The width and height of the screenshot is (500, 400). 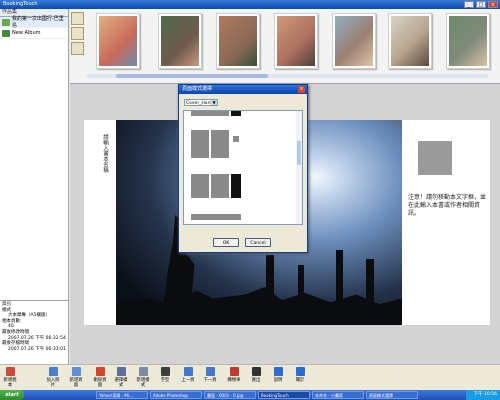 What do you see at coordinates (448, 206) in the screenshot?
I see `info-textbox: 注意！請勿移動本文字框，並在此輸入本書或作者相關資訊。` at bounding box center [448, 206].